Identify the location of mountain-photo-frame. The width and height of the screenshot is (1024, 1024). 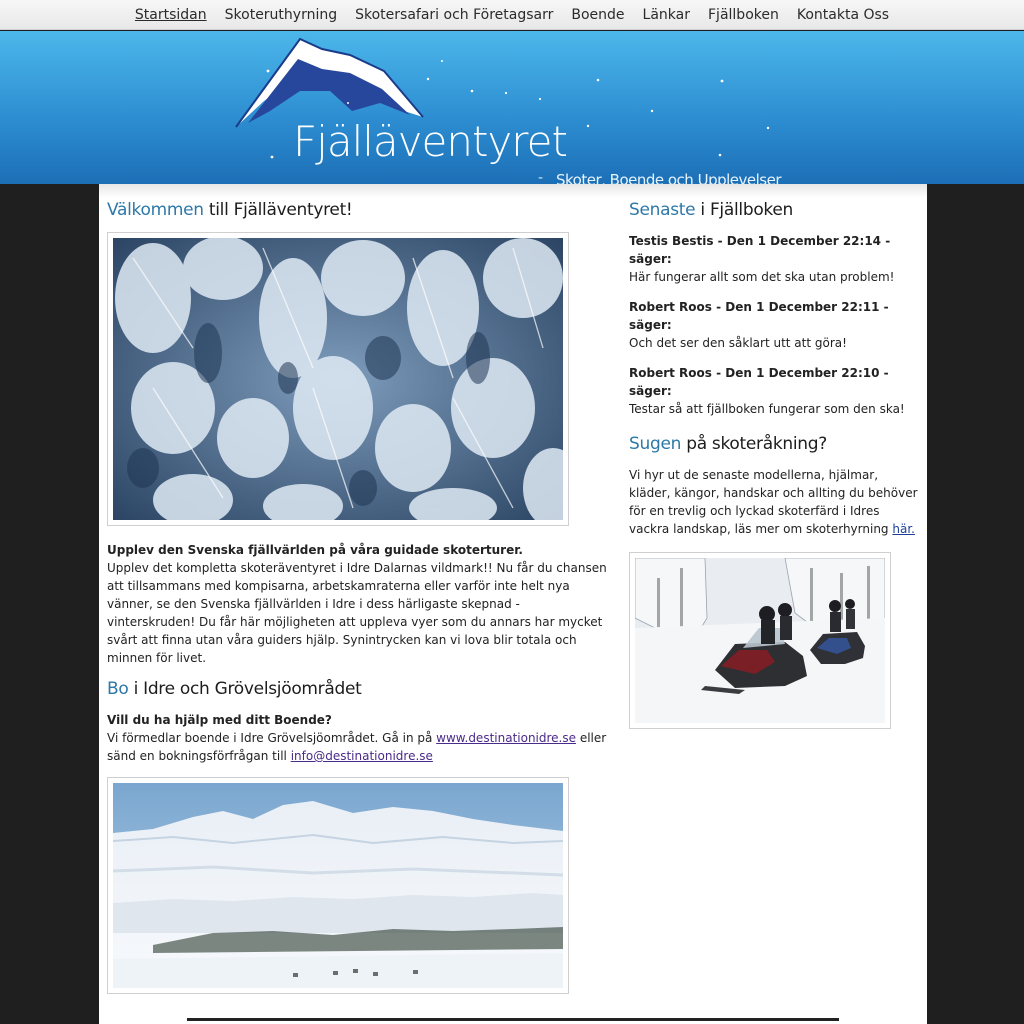
(338, 885).